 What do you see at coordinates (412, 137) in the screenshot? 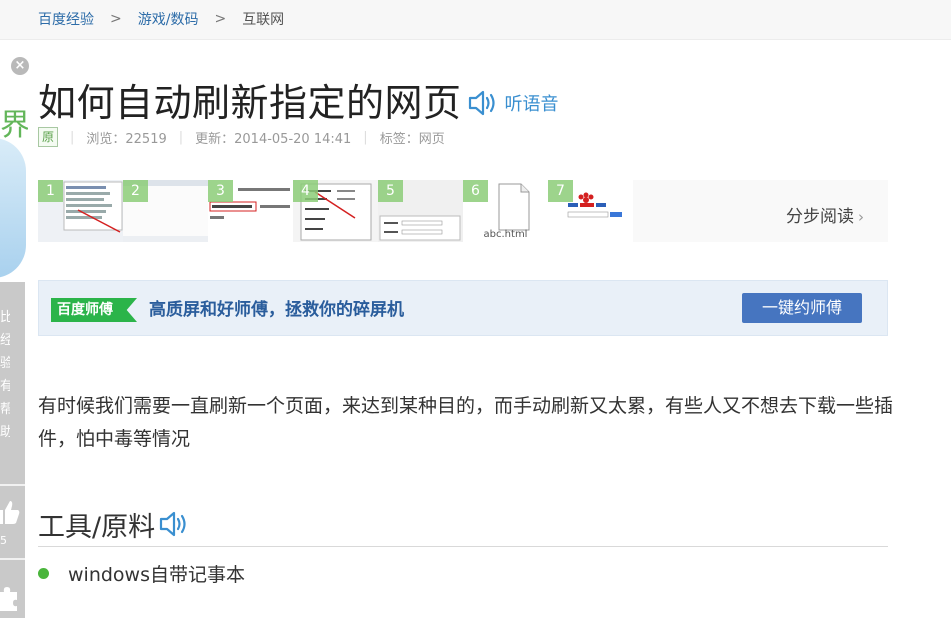
I see `article-tags: 标签：网页` at bounding box center [412, 137].